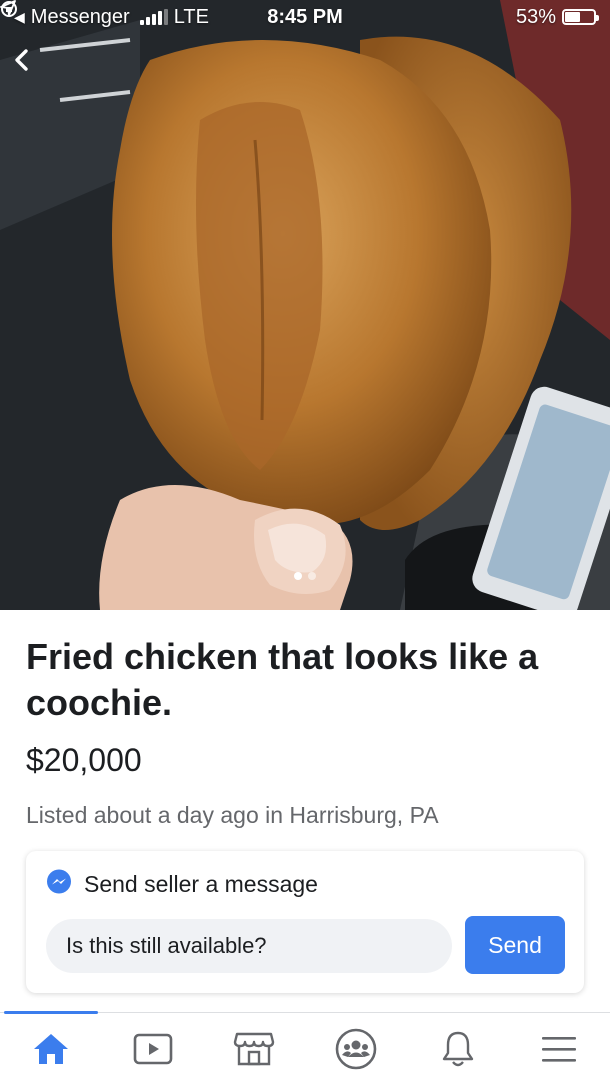  I want to click on tab-menu, so click(559, 1049).